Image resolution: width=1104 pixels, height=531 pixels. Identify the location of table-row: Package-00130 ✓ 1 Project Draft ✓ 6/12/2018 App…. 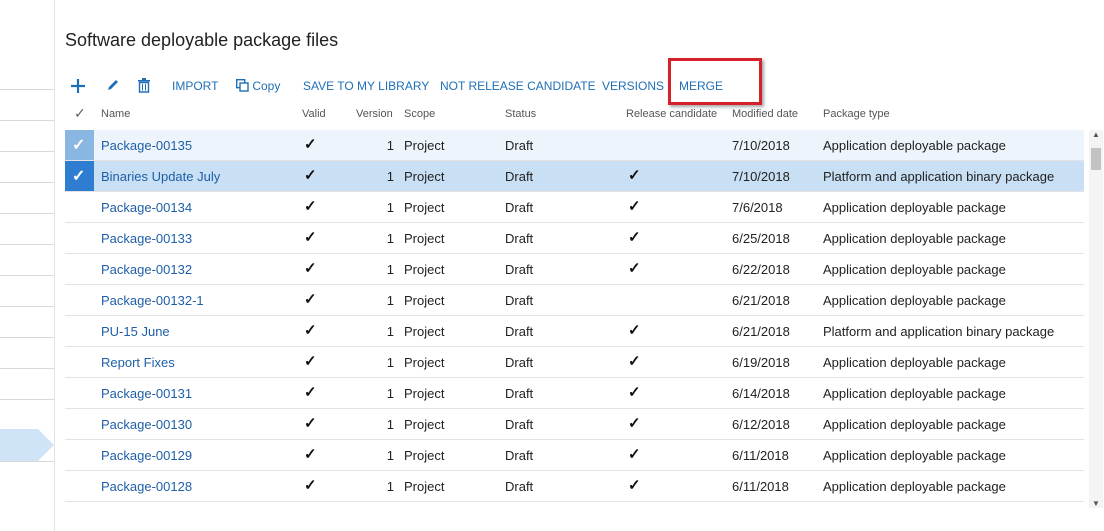
(574, 424).